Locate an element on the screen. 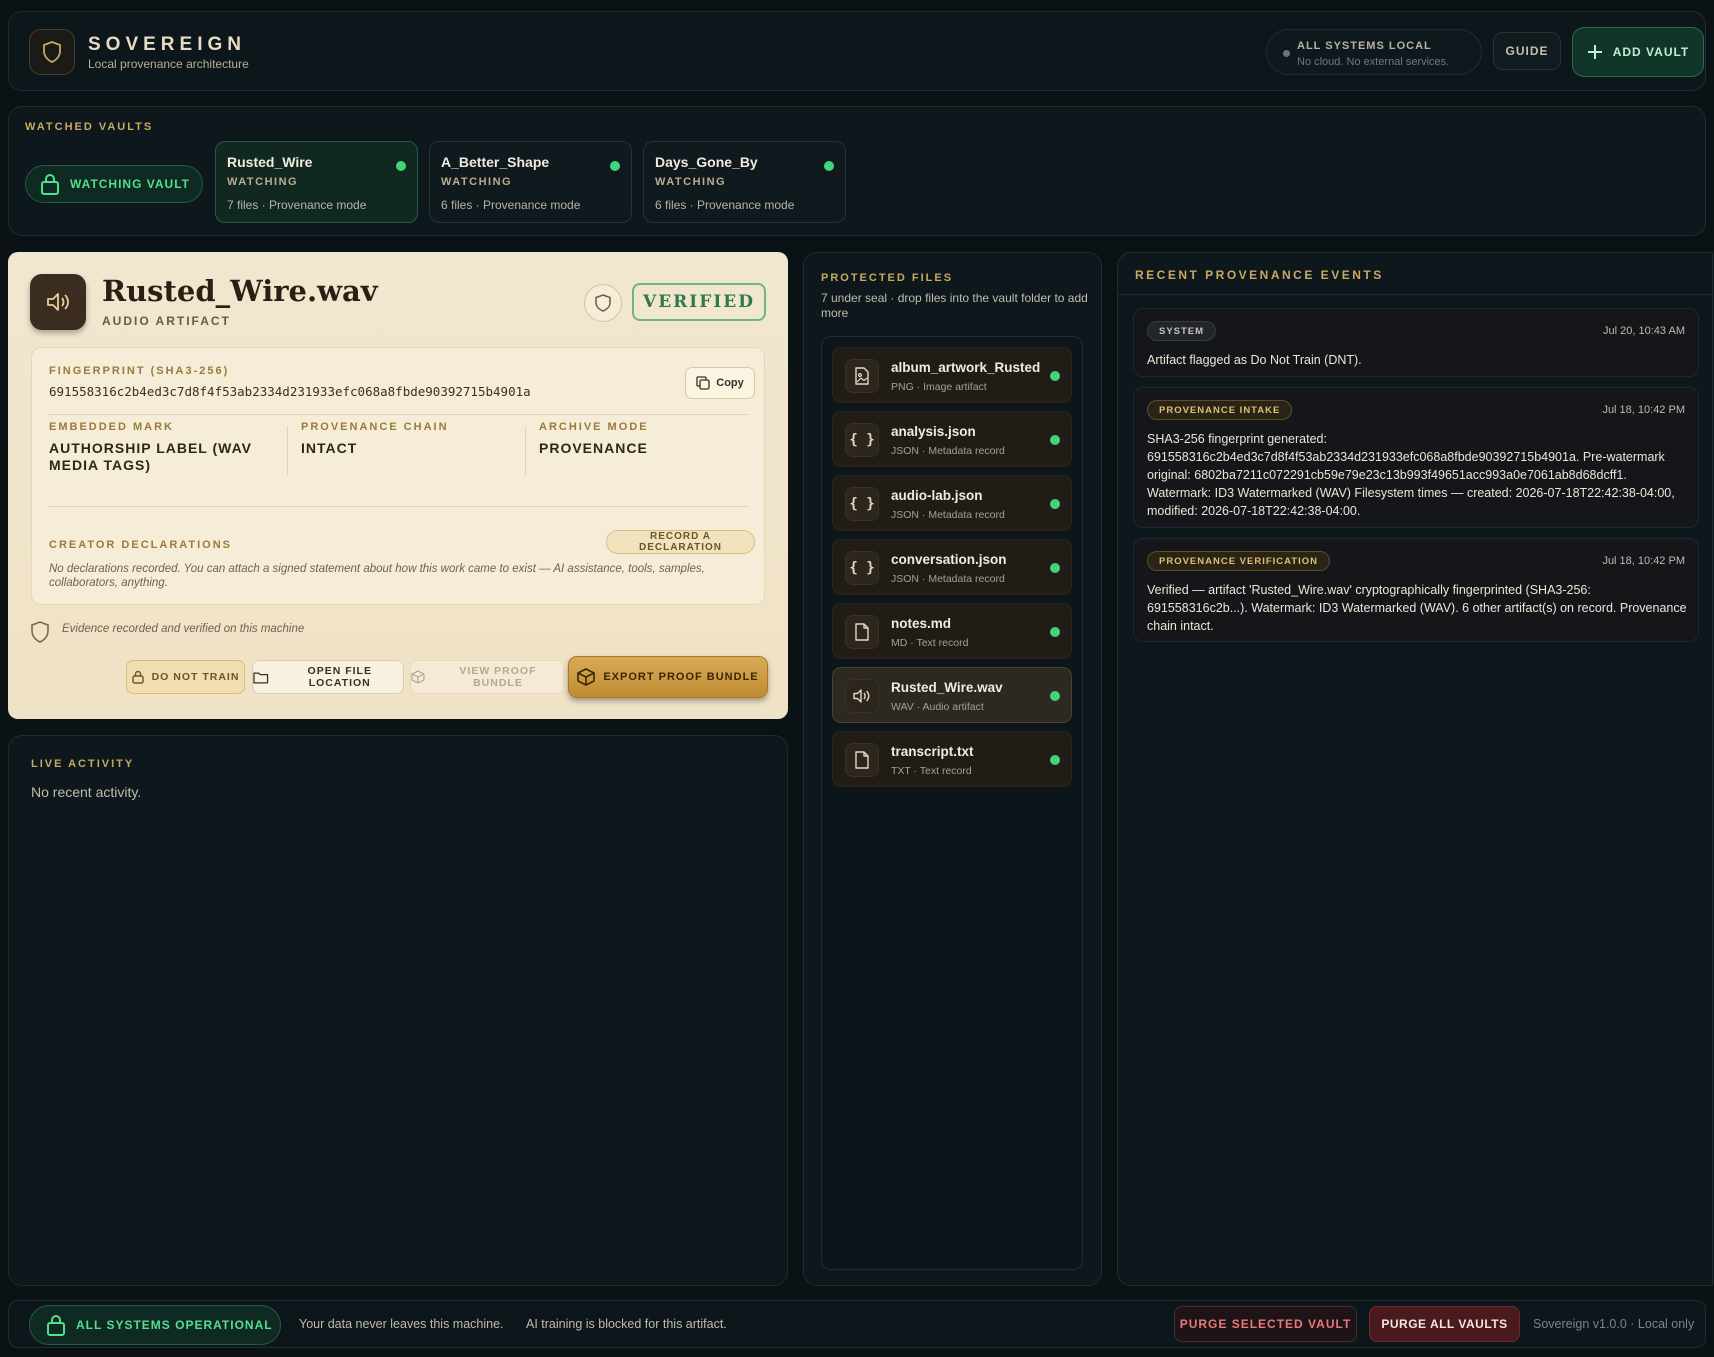 Image resolution: width=1714 pixels, height=1357 pixels. file-row-rusted-wire-wav: Rusted_Wire.wav WAV · Audio artifact is located at coordinates (952, 695).